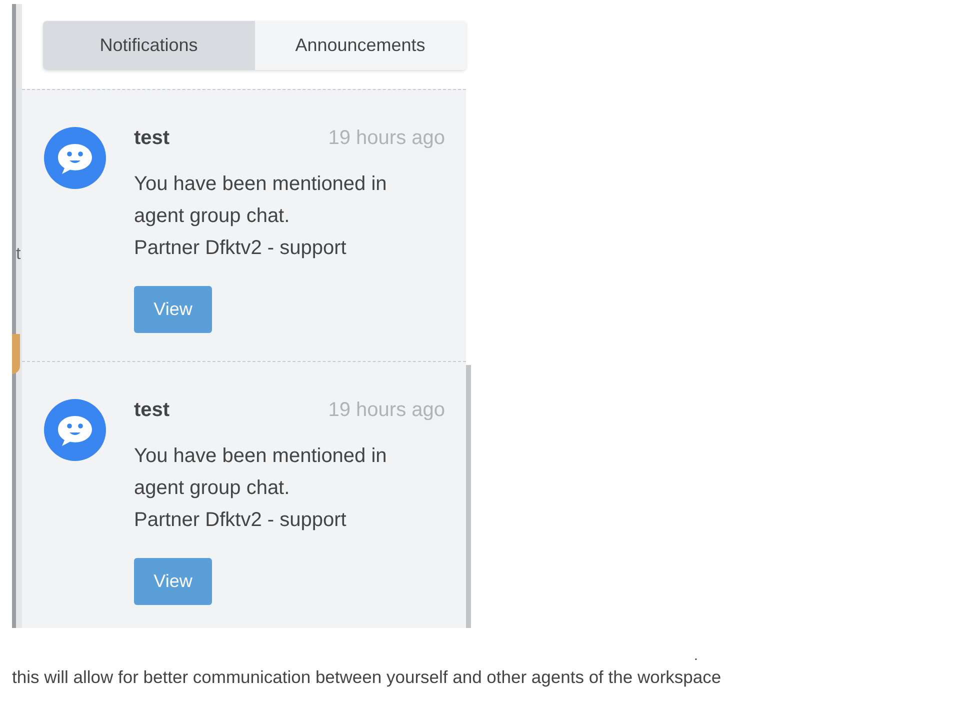  What do you see at coordinates (360, 45) in the screenshot?
I see `tab: Announcements` at bounding box center [360, 45].